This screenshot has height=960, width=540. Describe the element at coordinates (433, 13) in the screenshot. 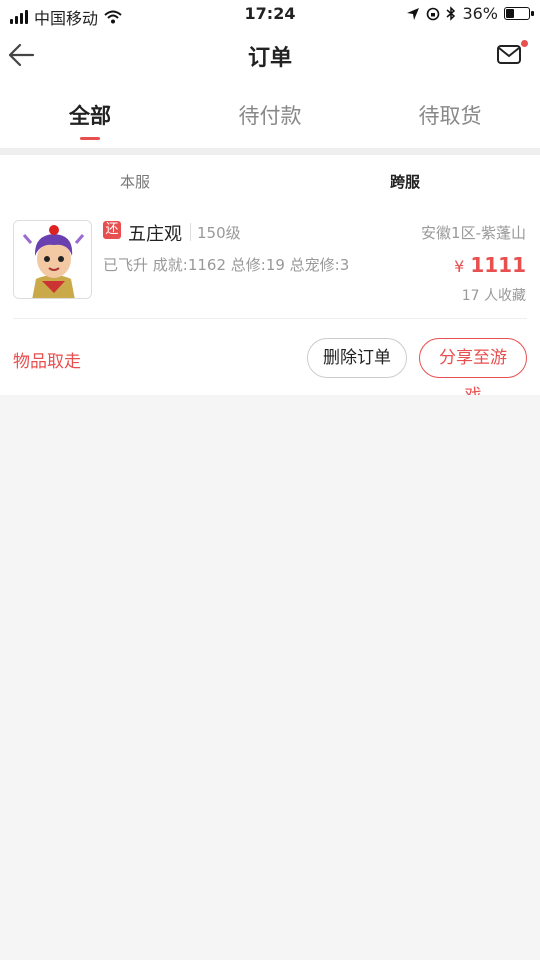

I see `rotation-lock-icon` at that location.